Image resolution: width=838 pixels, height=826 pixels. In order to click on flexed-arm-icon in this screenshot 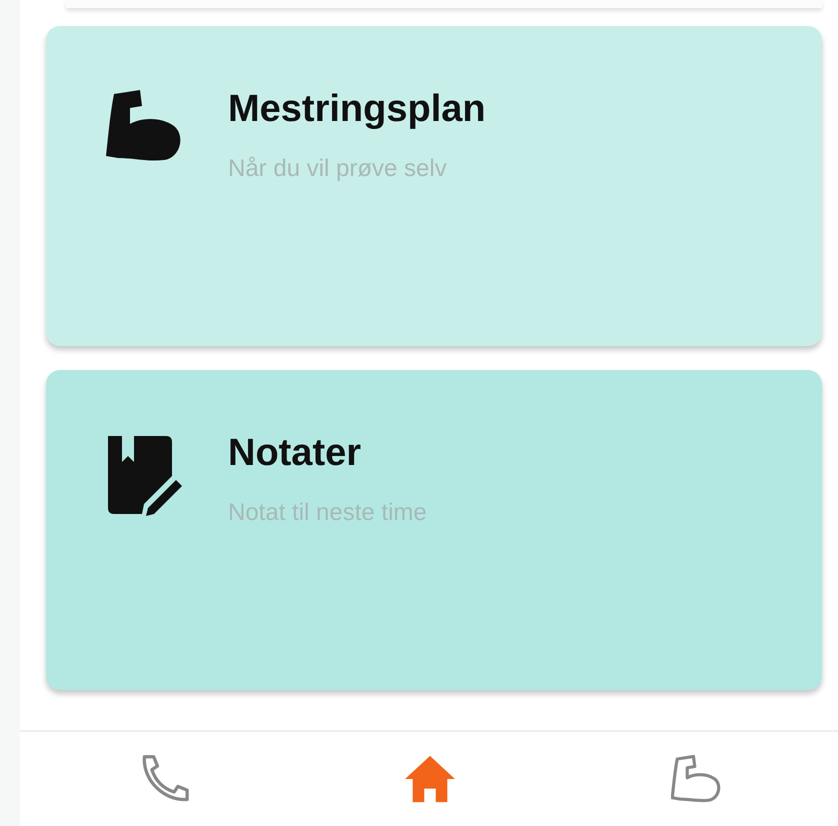, I will do `click(696, 779)`.